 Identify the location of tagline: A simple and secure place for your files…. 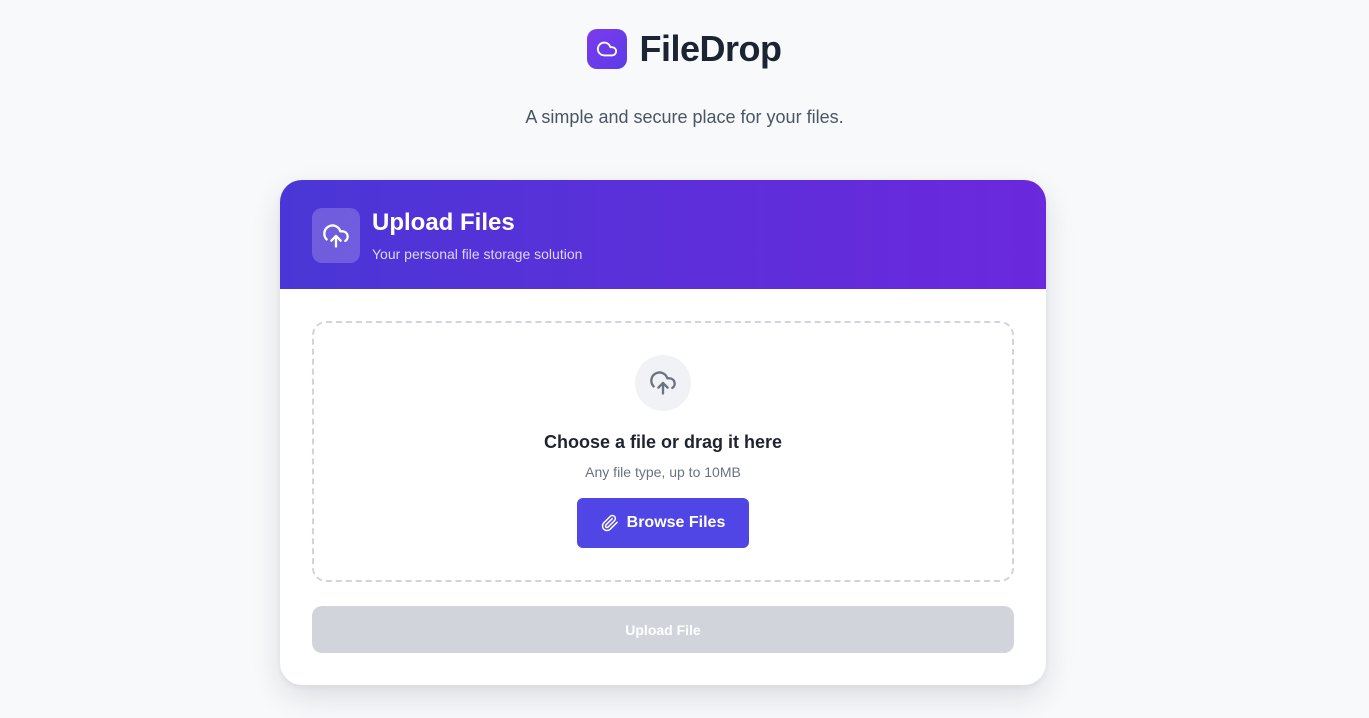
(684, 117).